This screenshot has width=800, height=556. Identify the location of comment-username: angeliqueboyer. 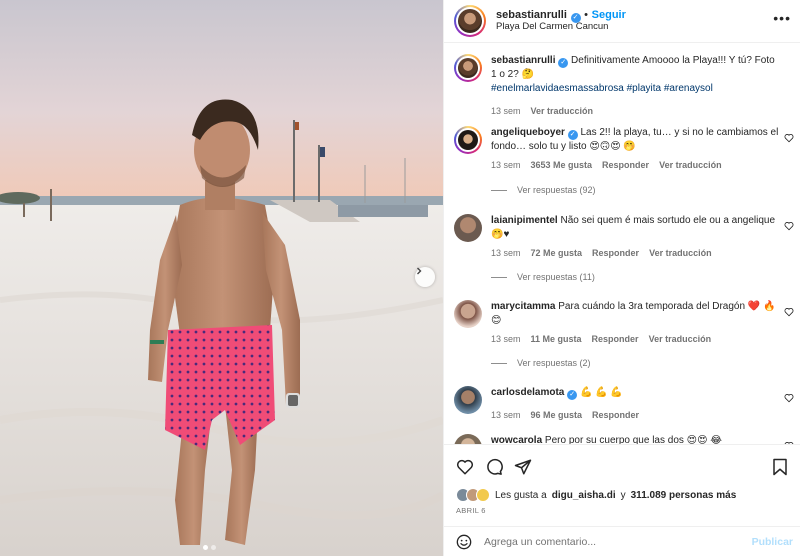
(528, 132).